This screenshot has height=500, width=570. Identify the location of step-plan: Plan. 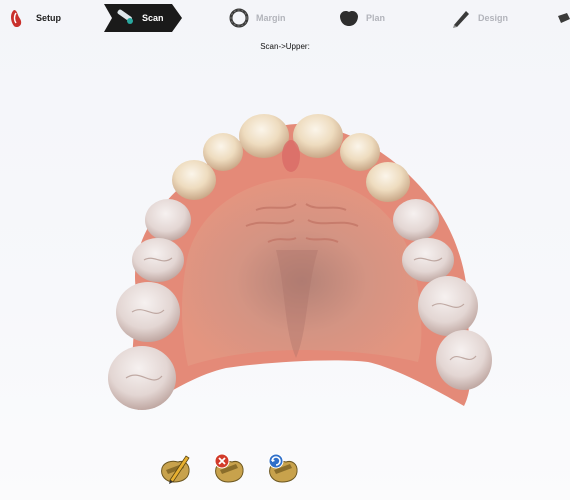
(361, 18).